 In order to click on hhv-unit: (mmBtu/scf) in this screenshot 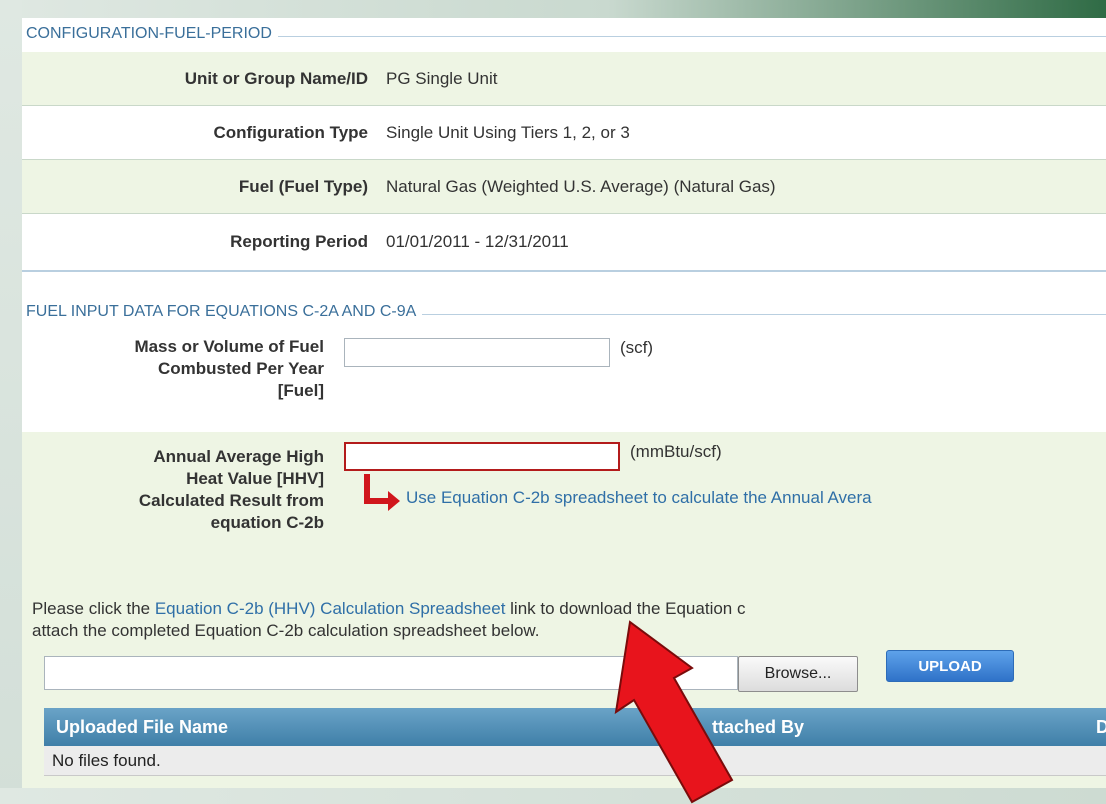, I will do `click(676, 451)`.